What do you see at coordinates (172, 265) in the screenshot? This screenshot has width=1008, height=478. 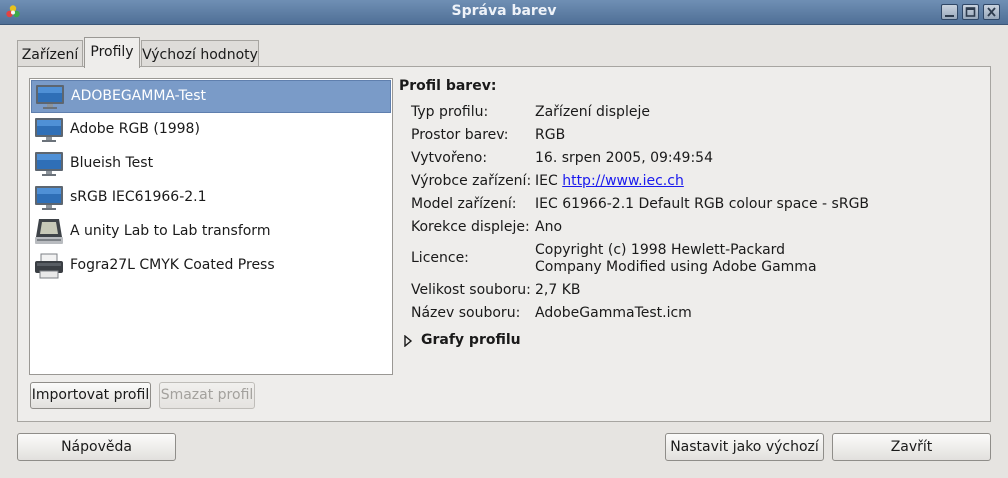 I see `list-item-label: Fogra27L CMYK Coated Press` at bounding box center [172, 265].